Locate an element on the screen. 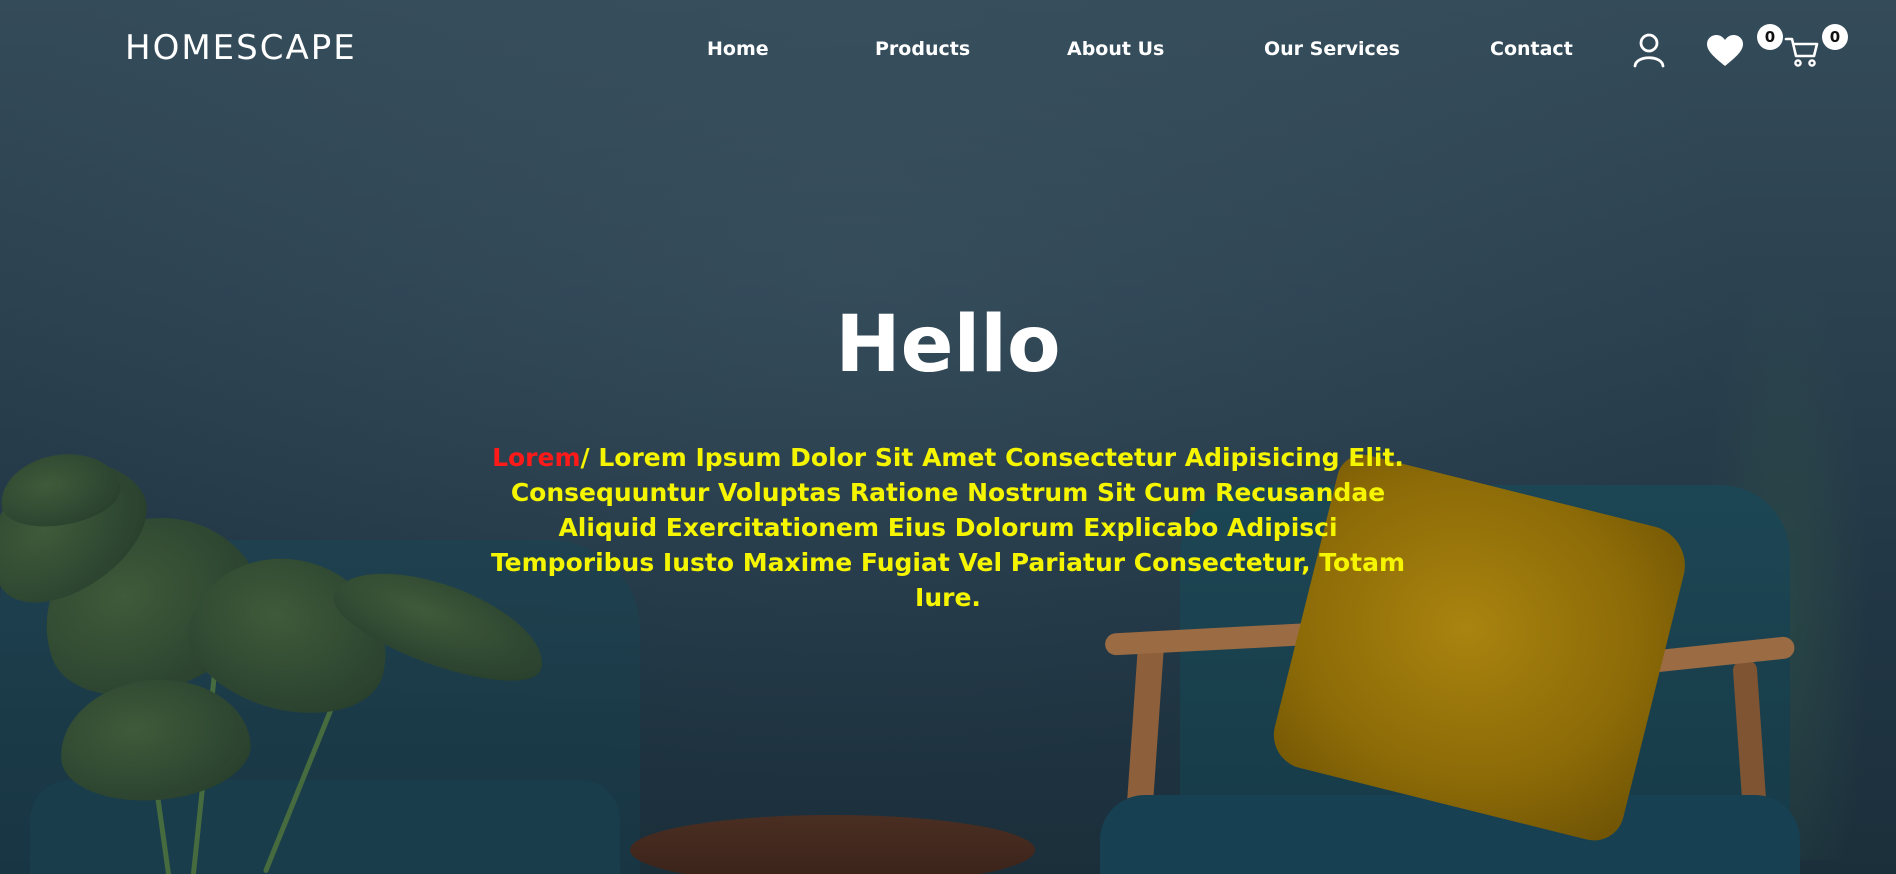 This screenshot has height=874, width=1896. hero-title: Hello is located at coordinates (948, 345).